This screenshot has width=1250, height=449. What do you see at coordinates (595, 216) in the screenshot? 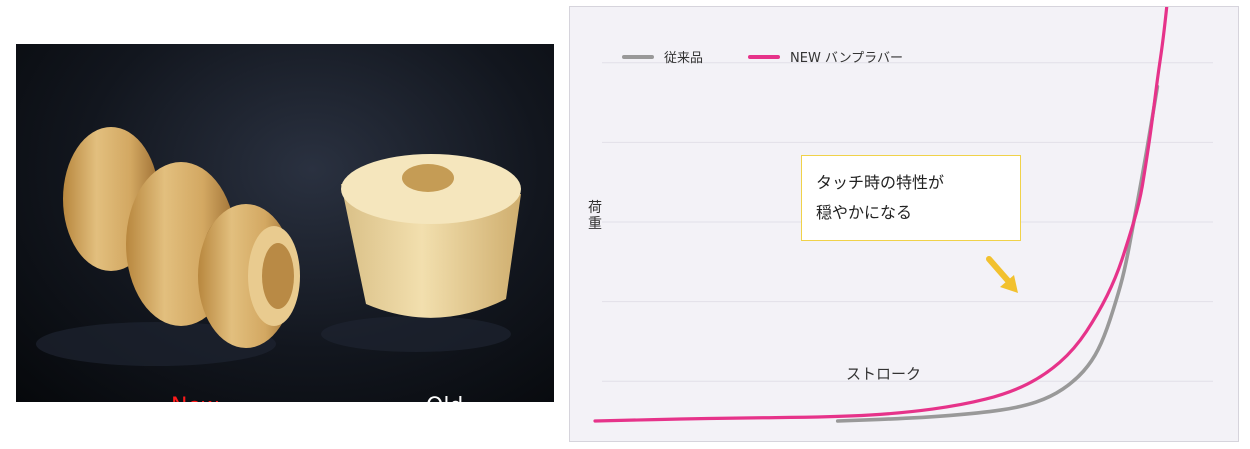
I see `y-axis-label: 荷重` at bounding box center [595, 216].